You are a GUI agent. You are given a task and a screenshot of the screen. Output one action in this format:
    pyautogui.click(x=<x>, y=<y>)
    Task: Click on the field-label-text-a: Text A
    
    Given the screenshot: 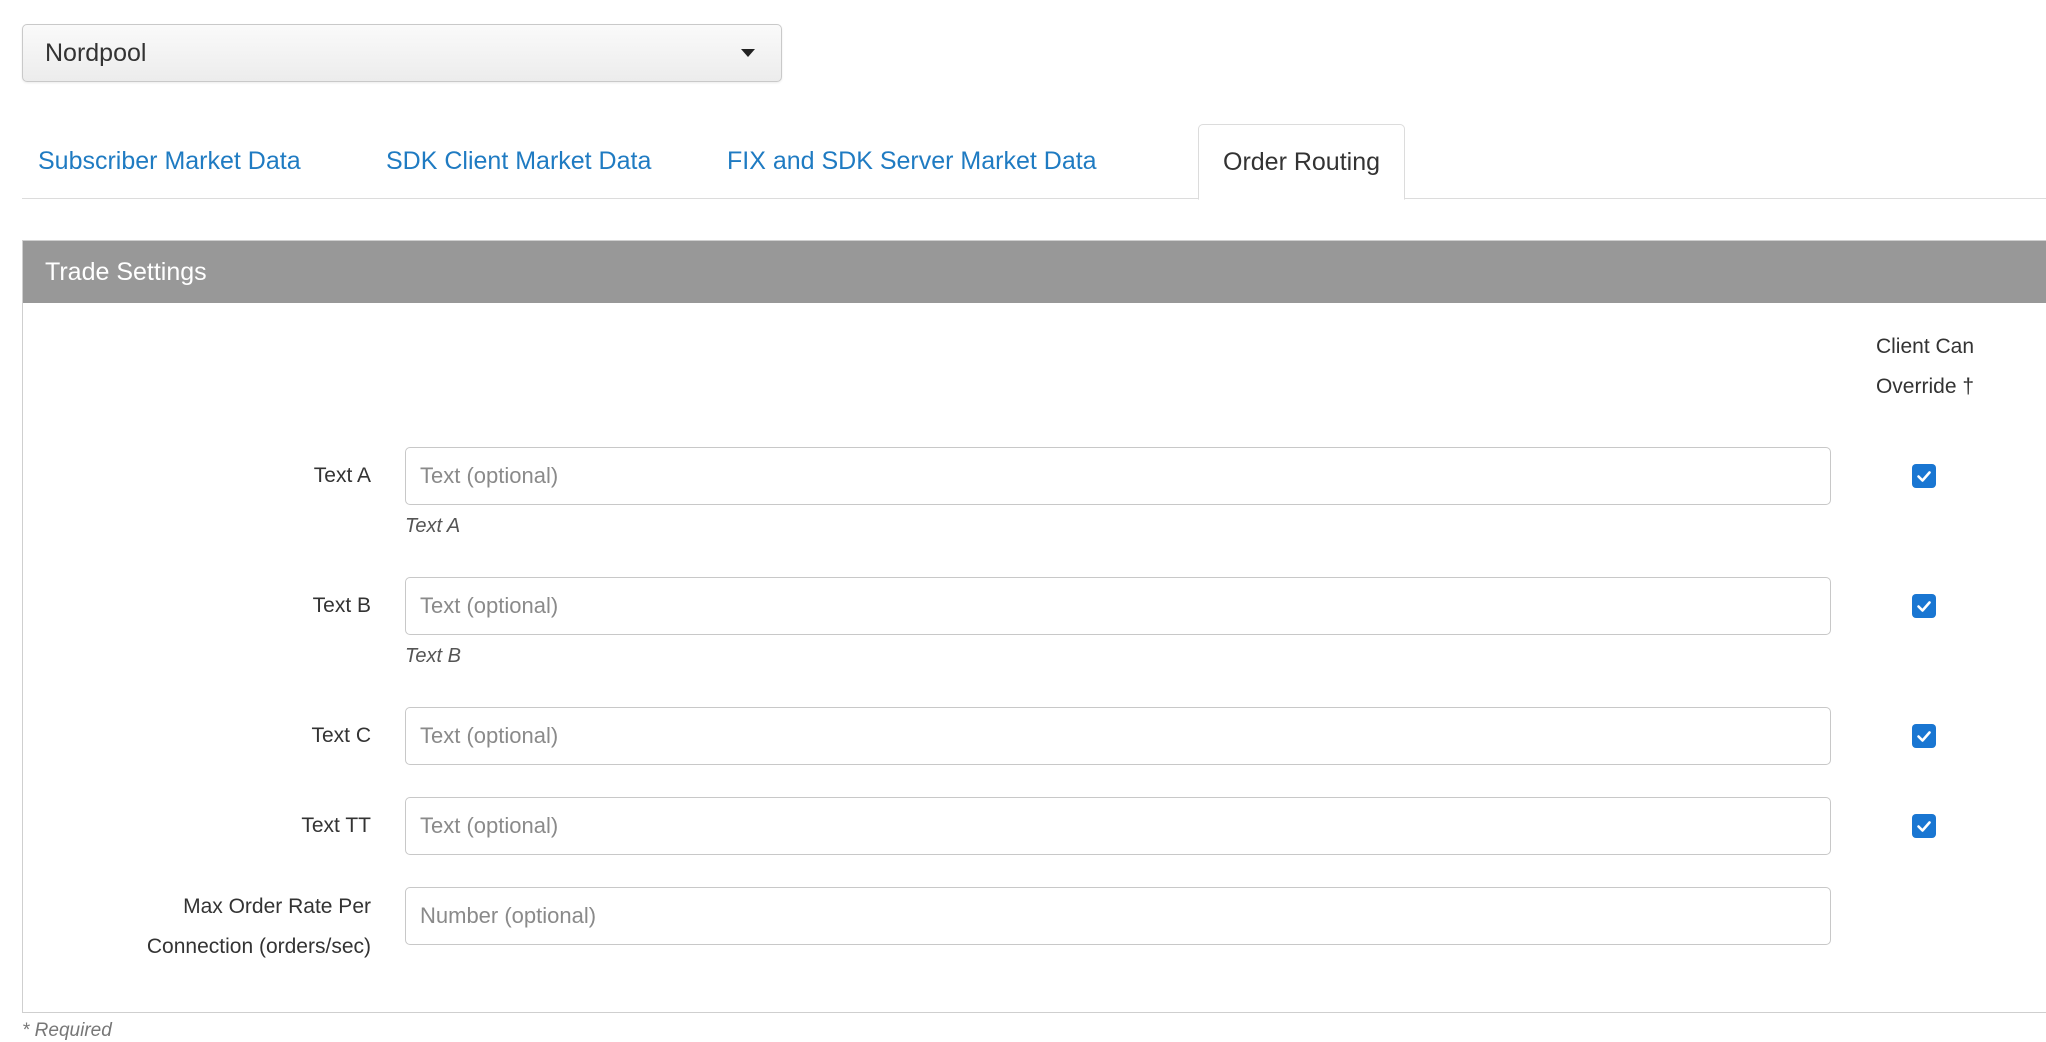 What is the action you would take?
    pyautogui.click(x=342, y=475)
    